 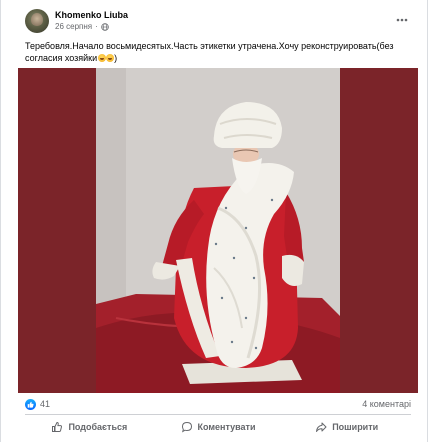 I want to click on caption-end: ), so click(x=116, y=57).